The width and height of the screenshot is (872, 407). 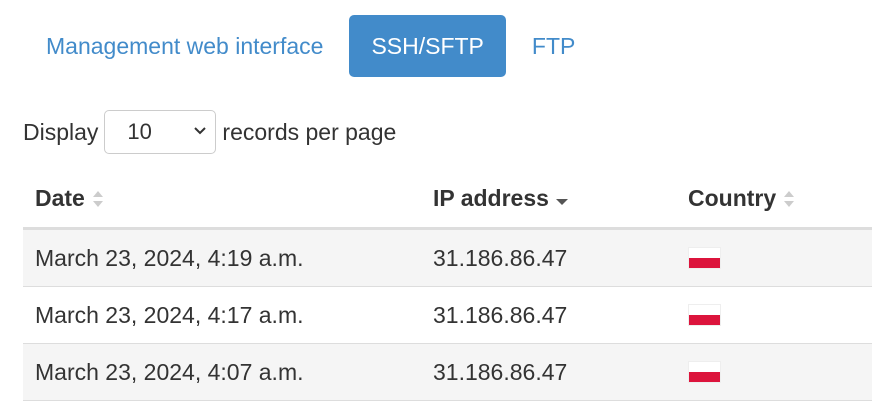 I want to click on cell-date: March 23, 2024, 4:19 a.m., so click(x=169, y=257).